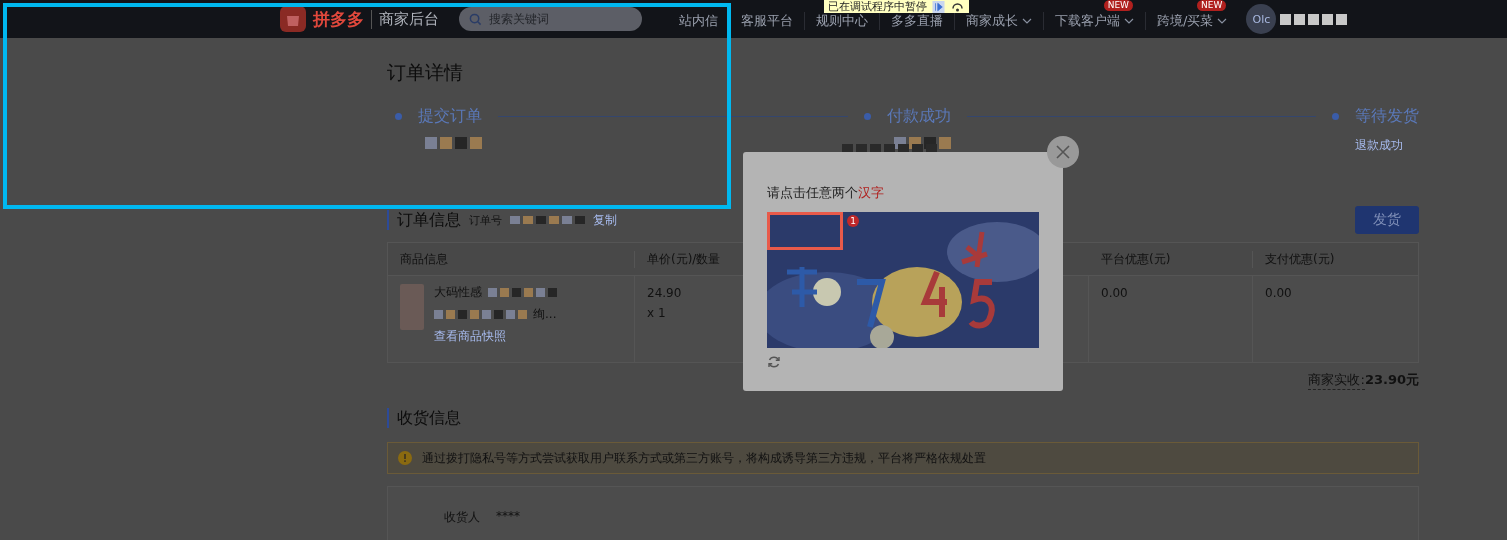 The height and width of the screenshot is (540, 1507). What do you see at coordinates (450, 116) in the screenshot?
I see `step-label: 提交订单` at bounding box center [450, 116].